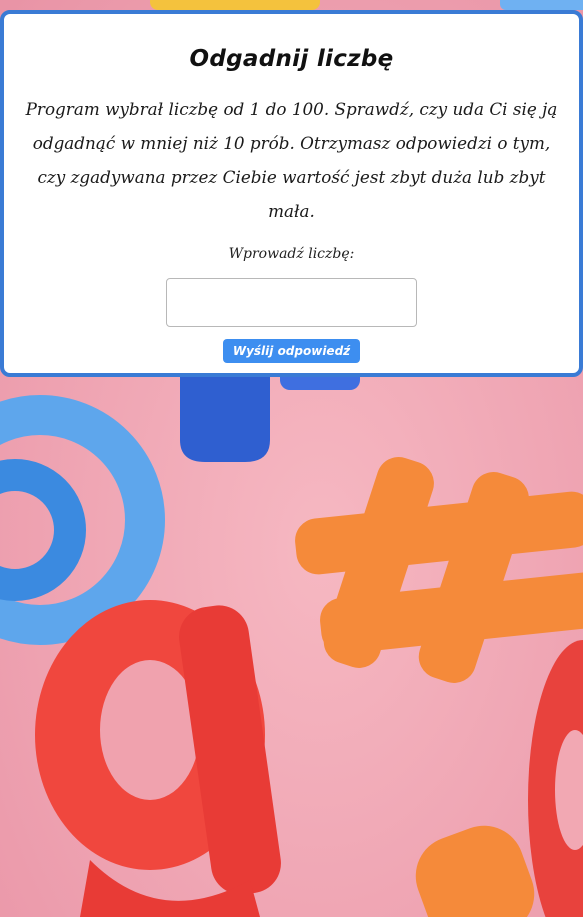  What do you see at coordinates (291, 59) in the screenshot?
I see `page-title: Odgadnij liczbę` at bounding box center [291, 59].